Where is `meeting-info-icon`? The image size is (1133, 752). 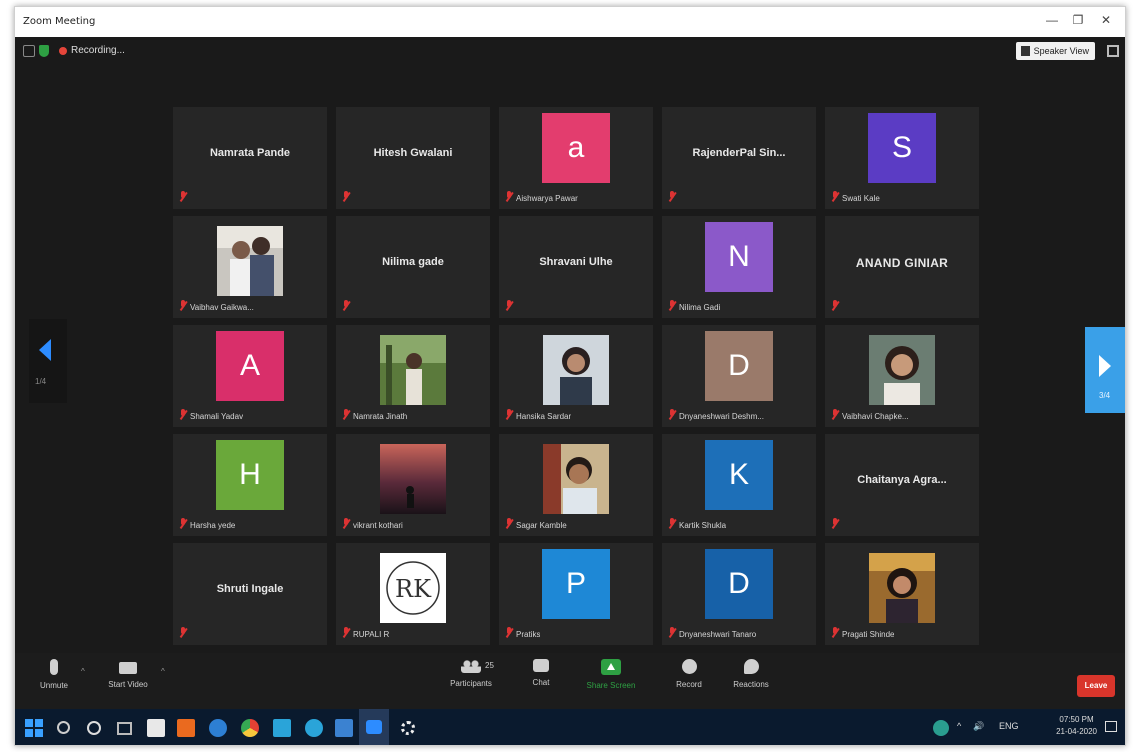
meeting-info-icon is located at coordinates (29, 51).